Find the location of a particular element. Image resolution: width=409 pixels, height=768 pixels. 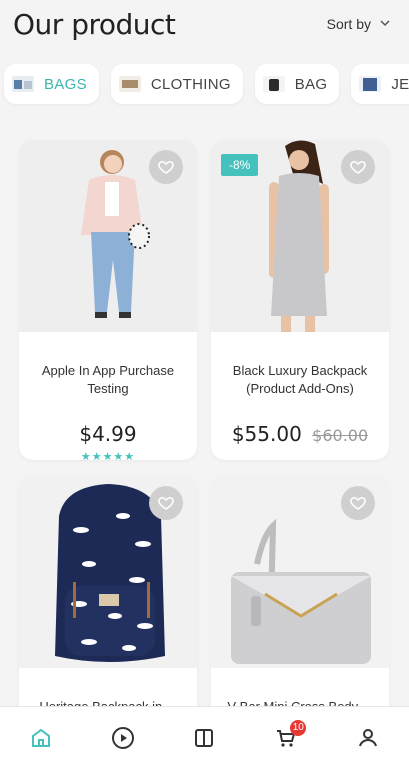

nav-categories is located at coordinates (204, 738).